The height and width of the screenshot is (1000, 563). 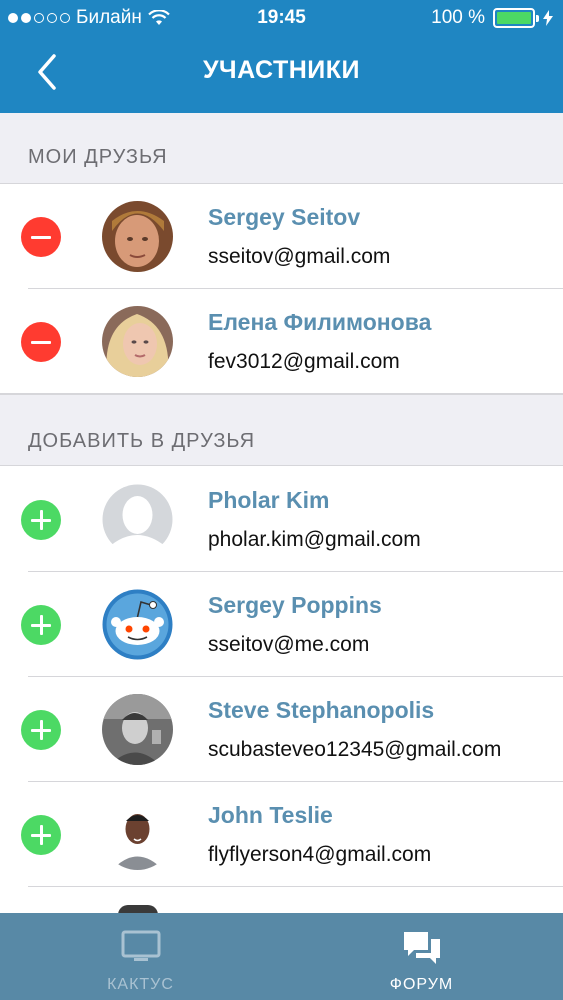 What do you see at coordinates (355, 749) in the screenshot?
I see `member-email: scubasteveo12345@gmail.com` at bounding box center [355, 749].